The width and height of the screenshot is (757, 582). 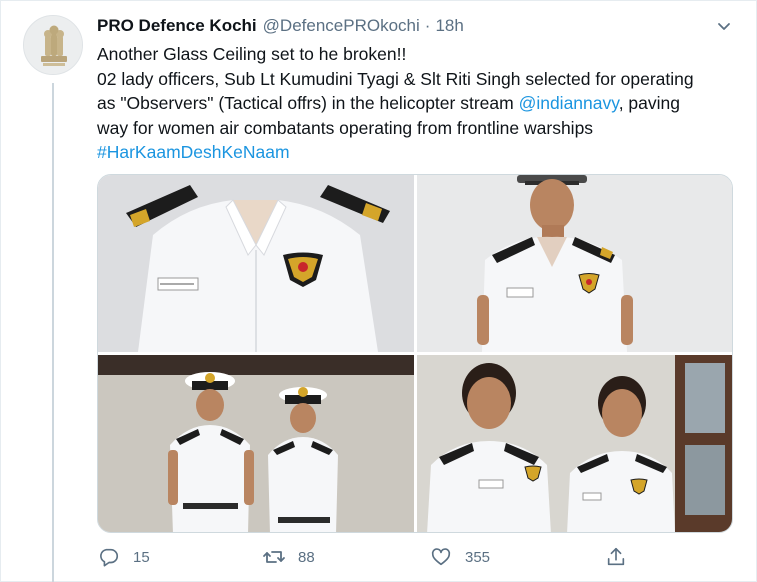 I want to click on retweet-count: 88, so click(x=306, y=557).